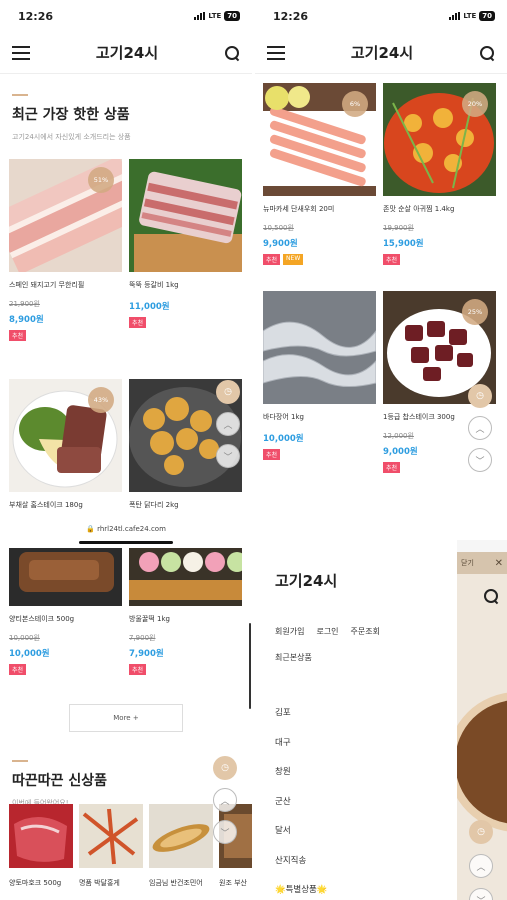  I want to click on sale-price: 7,900원, so click(146, 654).